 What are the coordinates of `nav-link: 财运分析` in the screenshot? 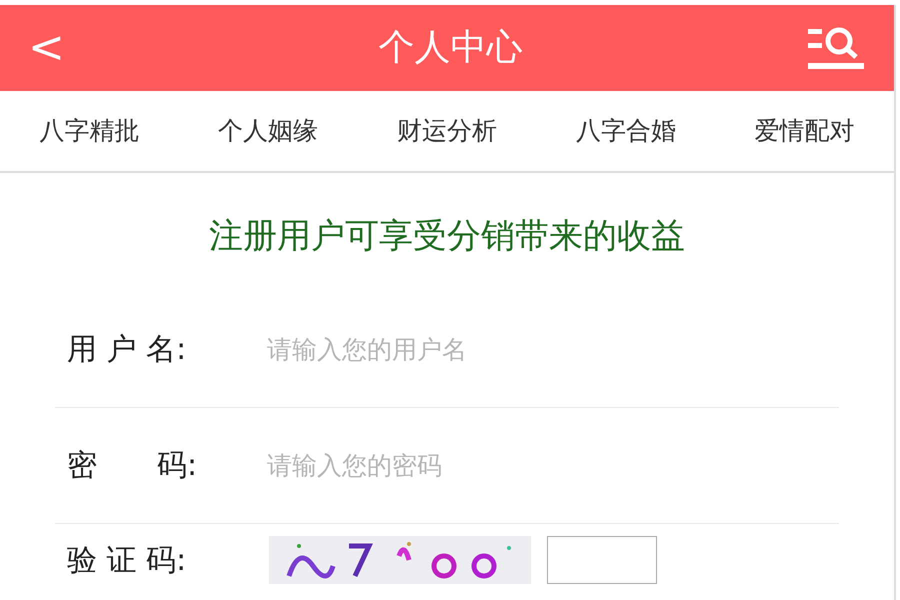 It's located at (446, 131).